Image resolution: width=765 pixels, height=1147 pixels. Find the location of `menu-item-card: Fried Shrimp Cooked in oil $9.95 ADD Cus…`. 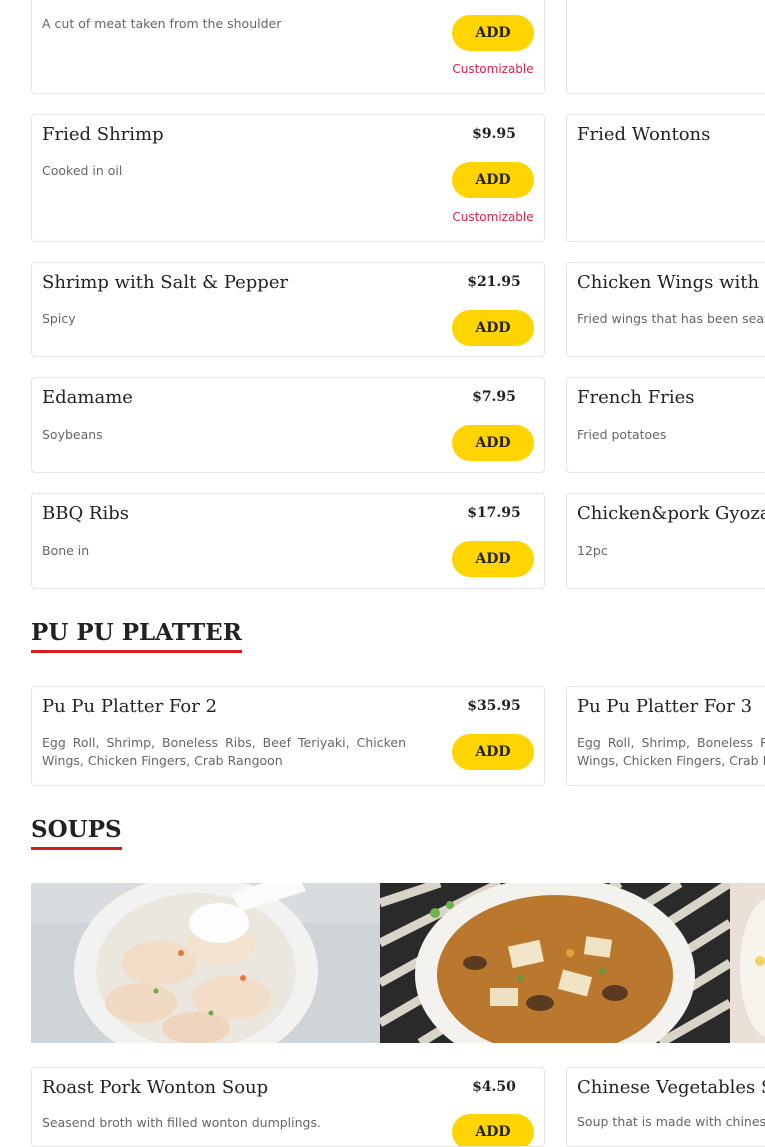

menu-item-card: Fried Shrimp Cooked in oil $9.95 ADD Cus… is located at coordinates (288, 178).